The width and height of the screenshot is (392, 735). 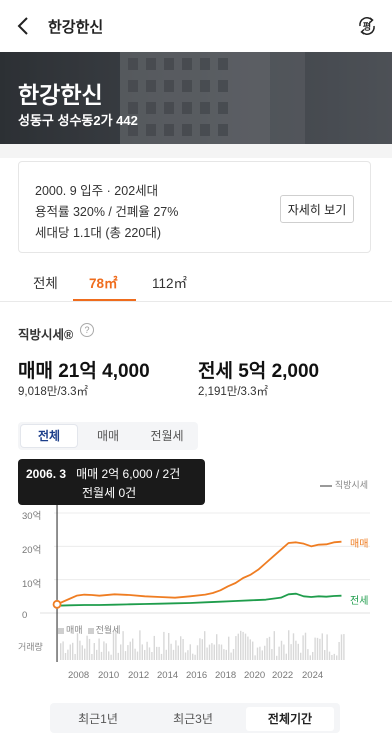 I want to click on pyeong-toggle-icon: 평, so click(x=367, y=26).